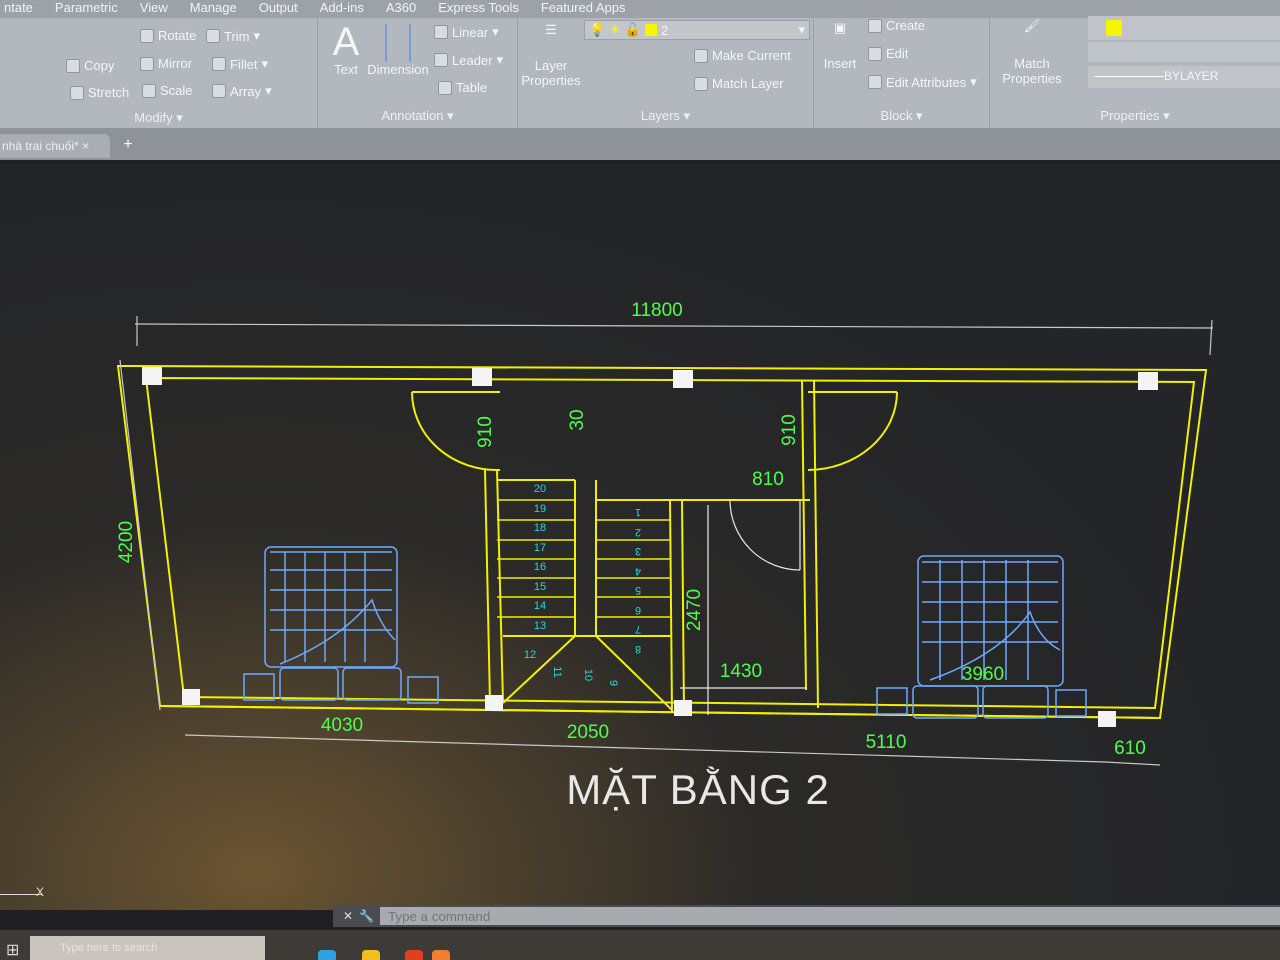 Image resolution: width=1280 pixels, height=960 pixels. Describe the element at coordinates (886, 742) in the screenshot. I see `dim-room-right: 5110` at that location.